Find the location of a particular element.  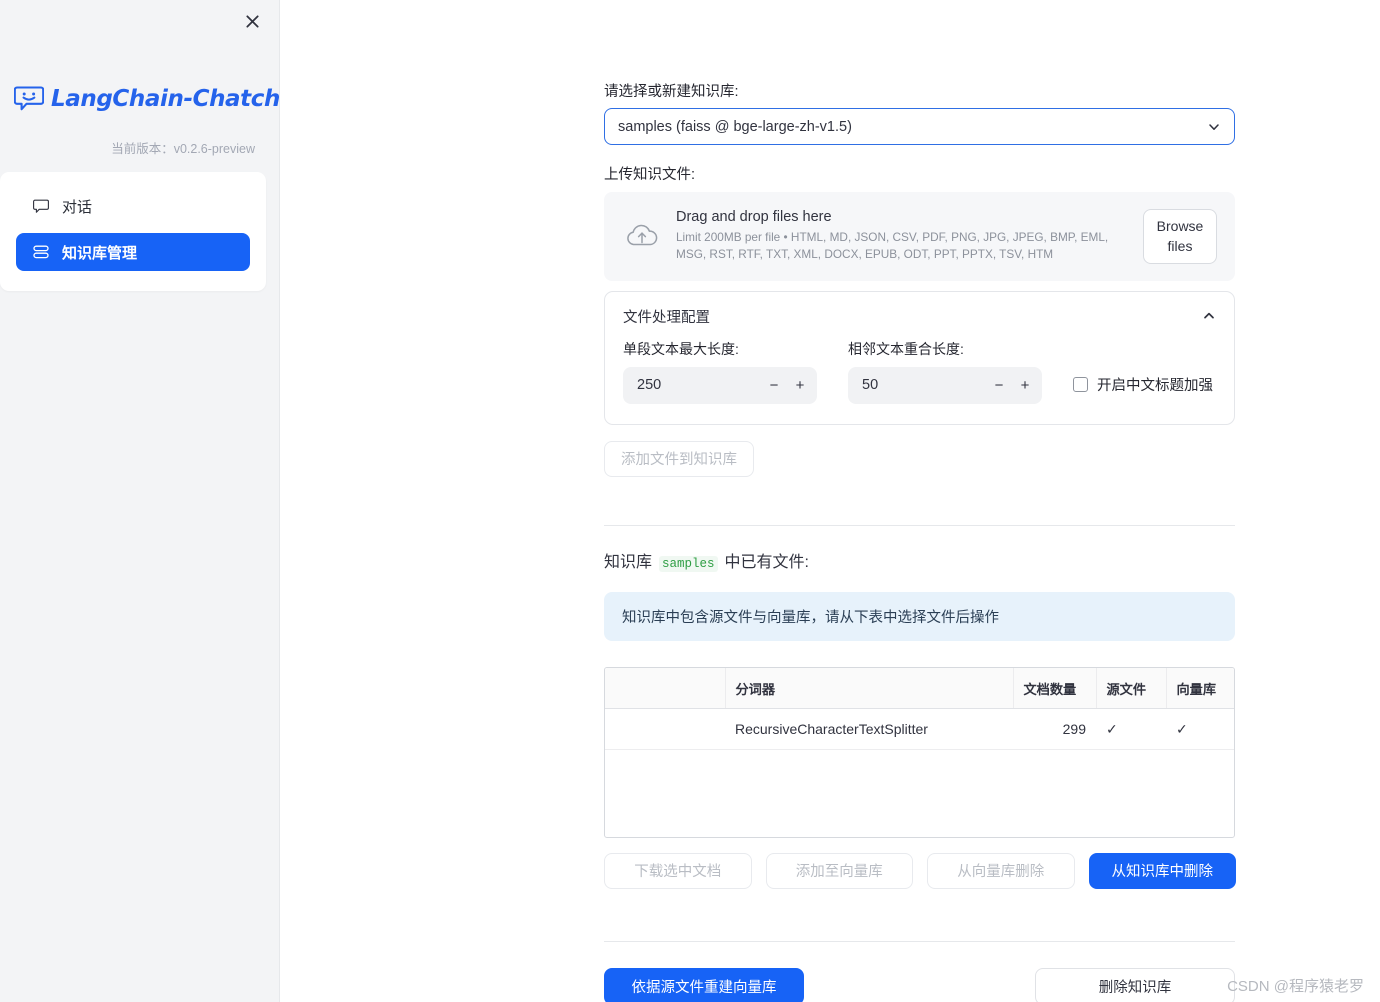

file-config-title: 文件处理配置 is located at coordinates (666, 317).